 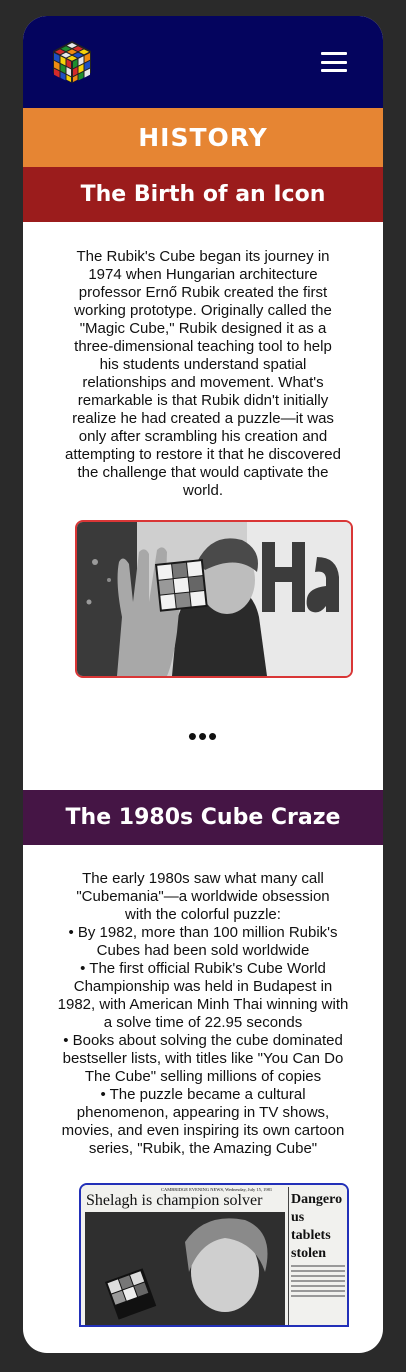 What do you see at coordinates (288, 1256) in the screenshot?
I see `column-divider` at bounding box center [288, 1256].